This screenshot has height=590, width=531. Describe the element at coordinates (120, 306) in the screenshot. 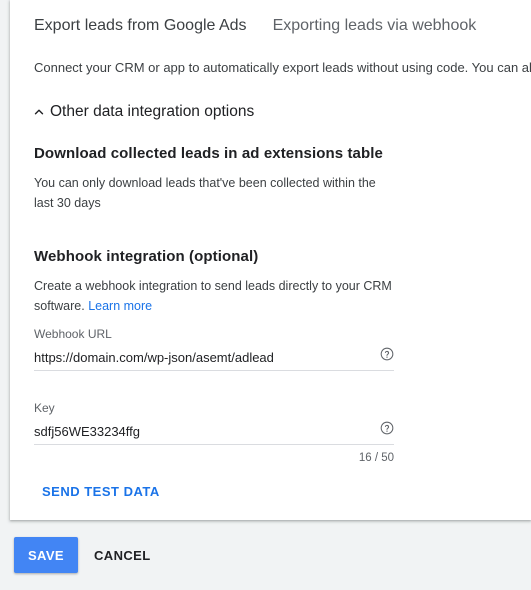

I see `learn-more-link: Learn more` at that location.